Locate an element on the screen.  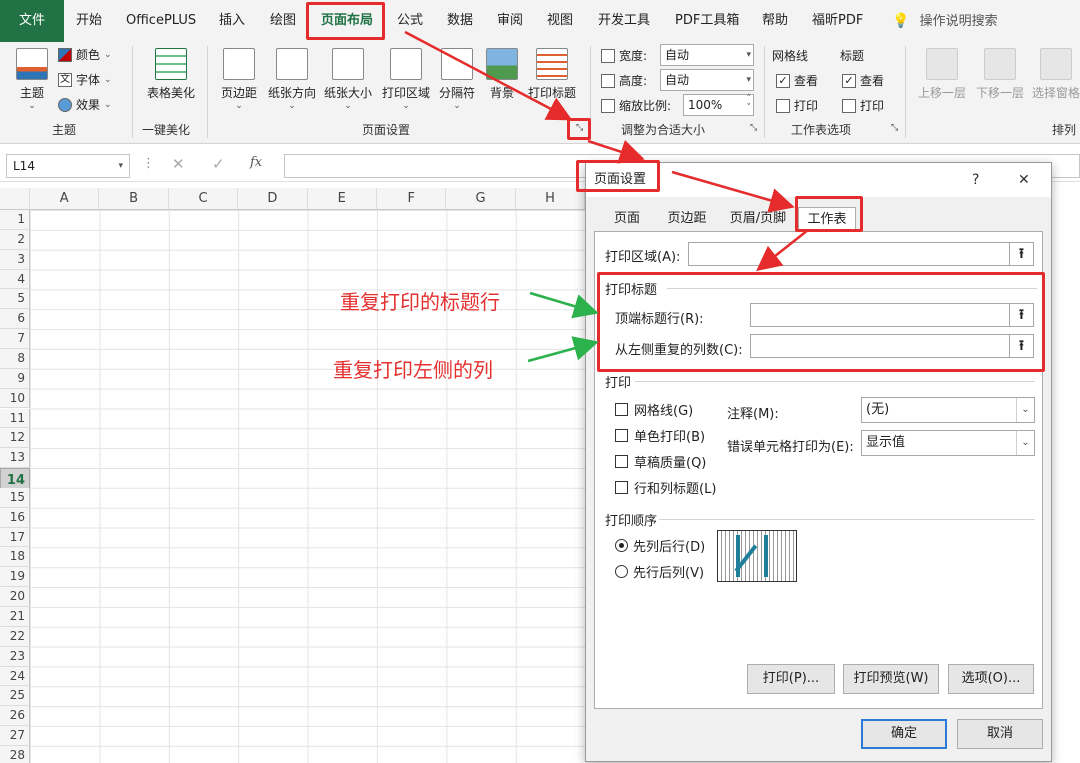
arrow-to-launcher is located at coordinates (488, 75).